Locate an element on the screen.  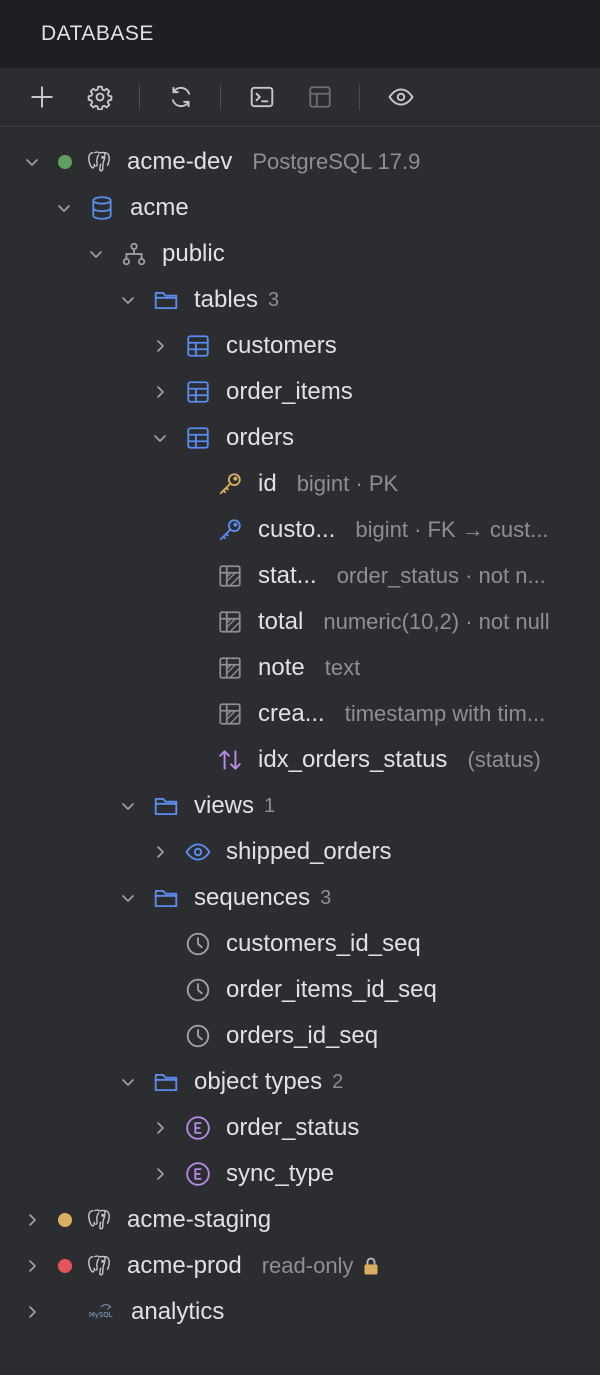
schema-icon is located at coordinates (134, 254).